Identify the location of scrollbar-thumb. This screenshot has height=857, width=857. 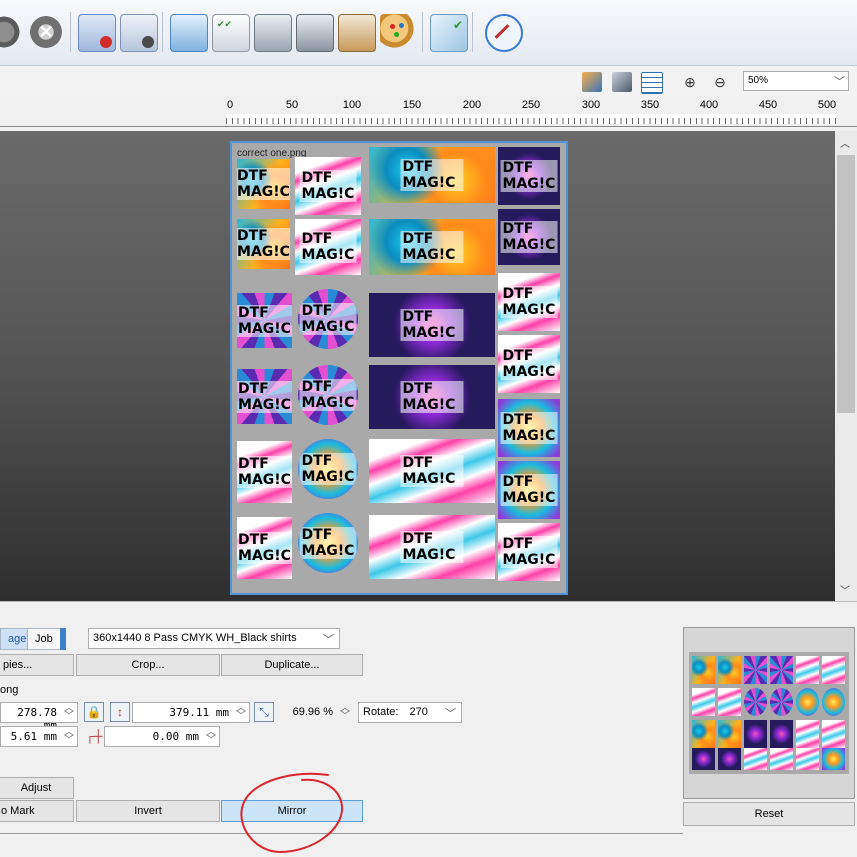
(846, 284).